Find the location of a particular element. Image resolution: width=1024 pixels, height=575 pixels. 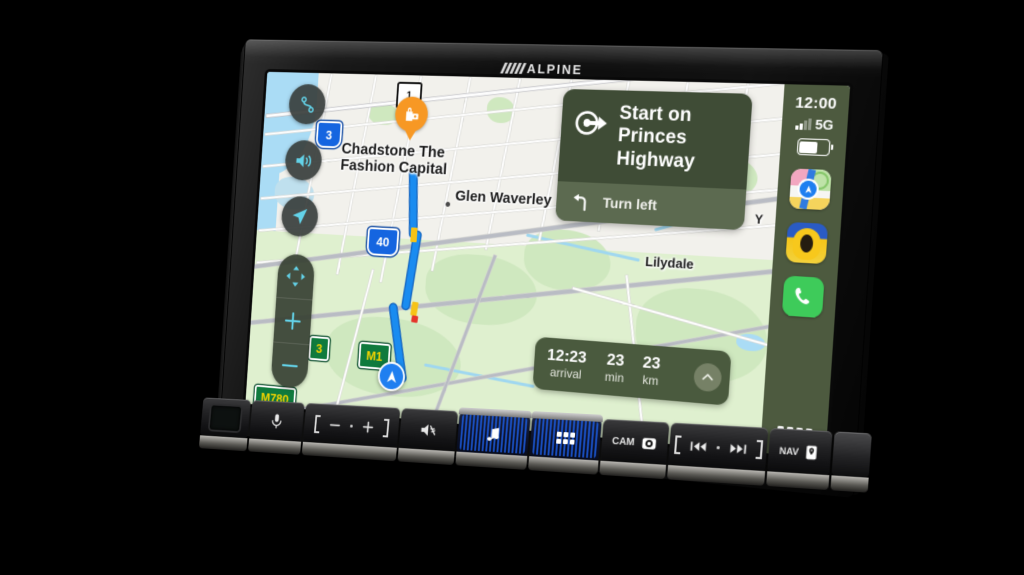

route-overview-icon is located at coordinates (306, 104).